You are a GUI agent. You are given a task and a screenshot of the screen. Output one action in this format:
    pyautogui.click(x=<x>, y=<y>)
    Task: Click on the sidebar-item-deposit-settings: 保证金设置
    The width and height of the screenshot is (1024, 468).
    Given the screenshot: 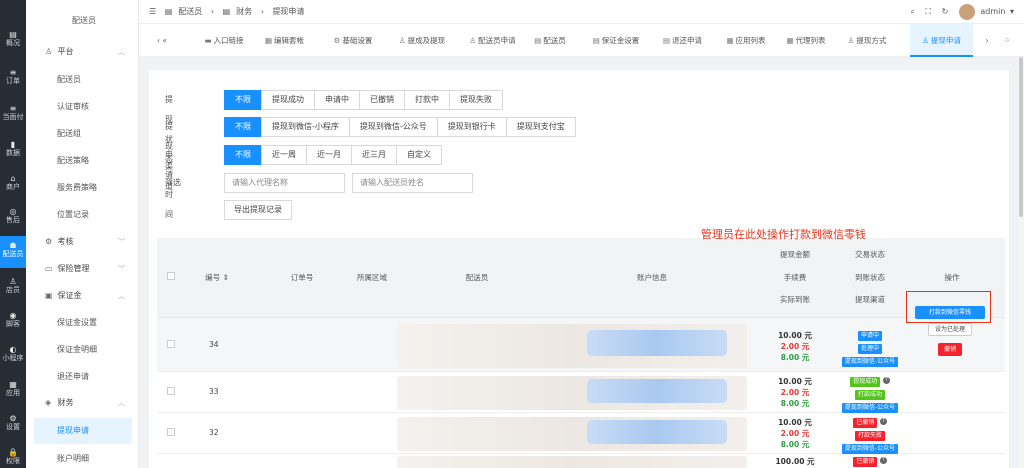 What is the action you would take?
    pyautogui.click(x=82, y=323)
    